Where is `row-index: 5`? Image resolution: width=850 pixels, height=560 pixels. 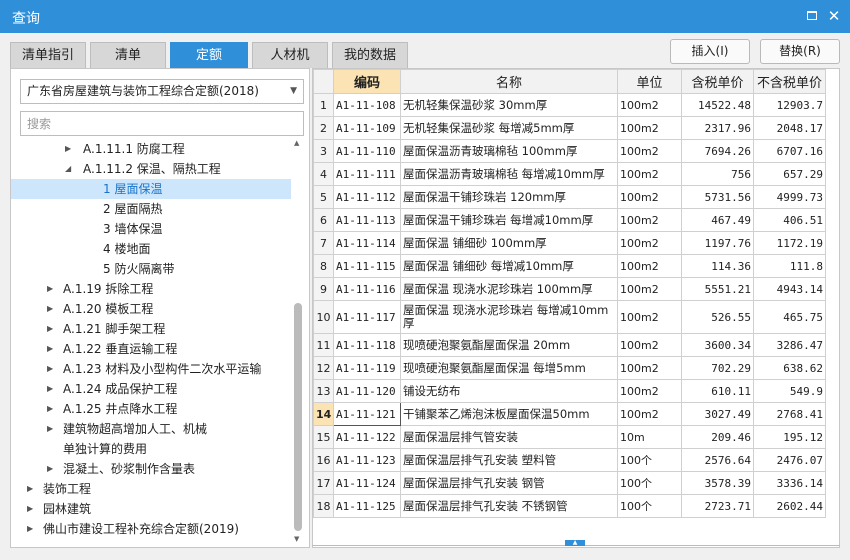
row-index: 5 is located at coordinates (323, 197).